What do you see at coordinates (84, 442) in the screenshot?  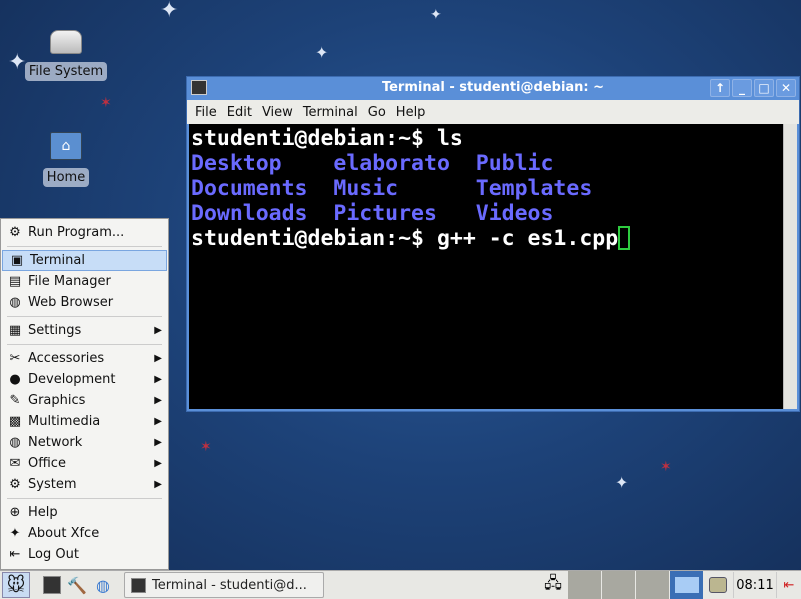 I see `menu-item-network: ◍ Network ▶` at bounding box center [84, 442].